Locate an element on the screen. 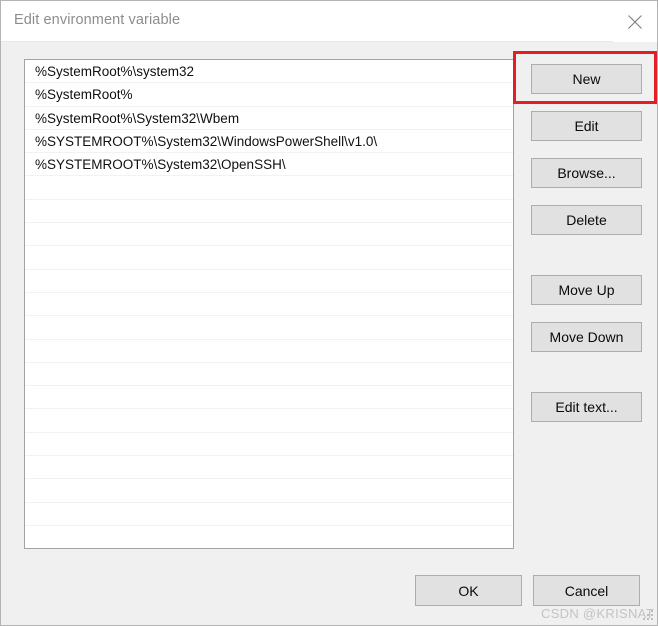  ok-button: OK is located at coordinates (468, 590).